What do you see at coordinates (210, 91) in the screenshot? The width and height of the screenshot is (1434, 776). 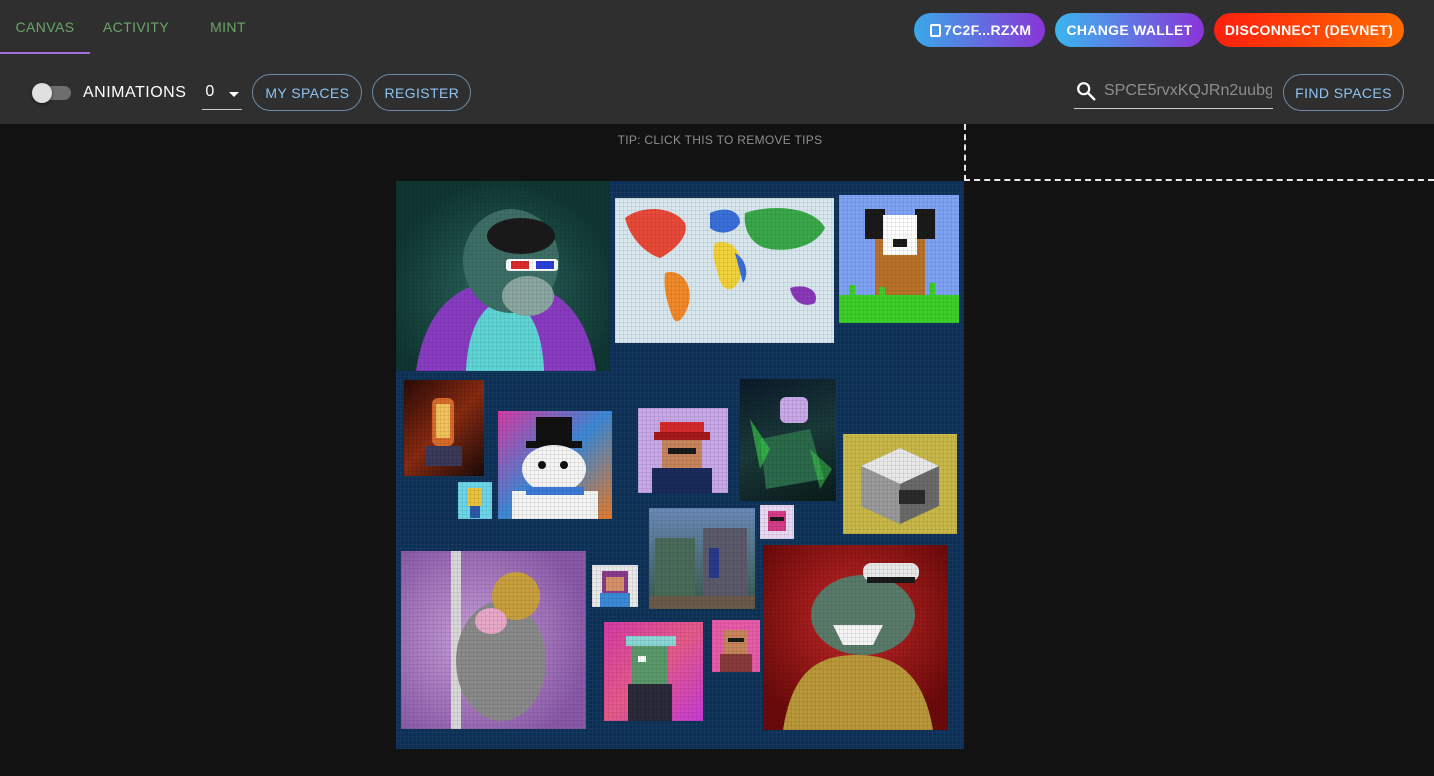 I see `select-value: 0` at bounding box center [210, 91].